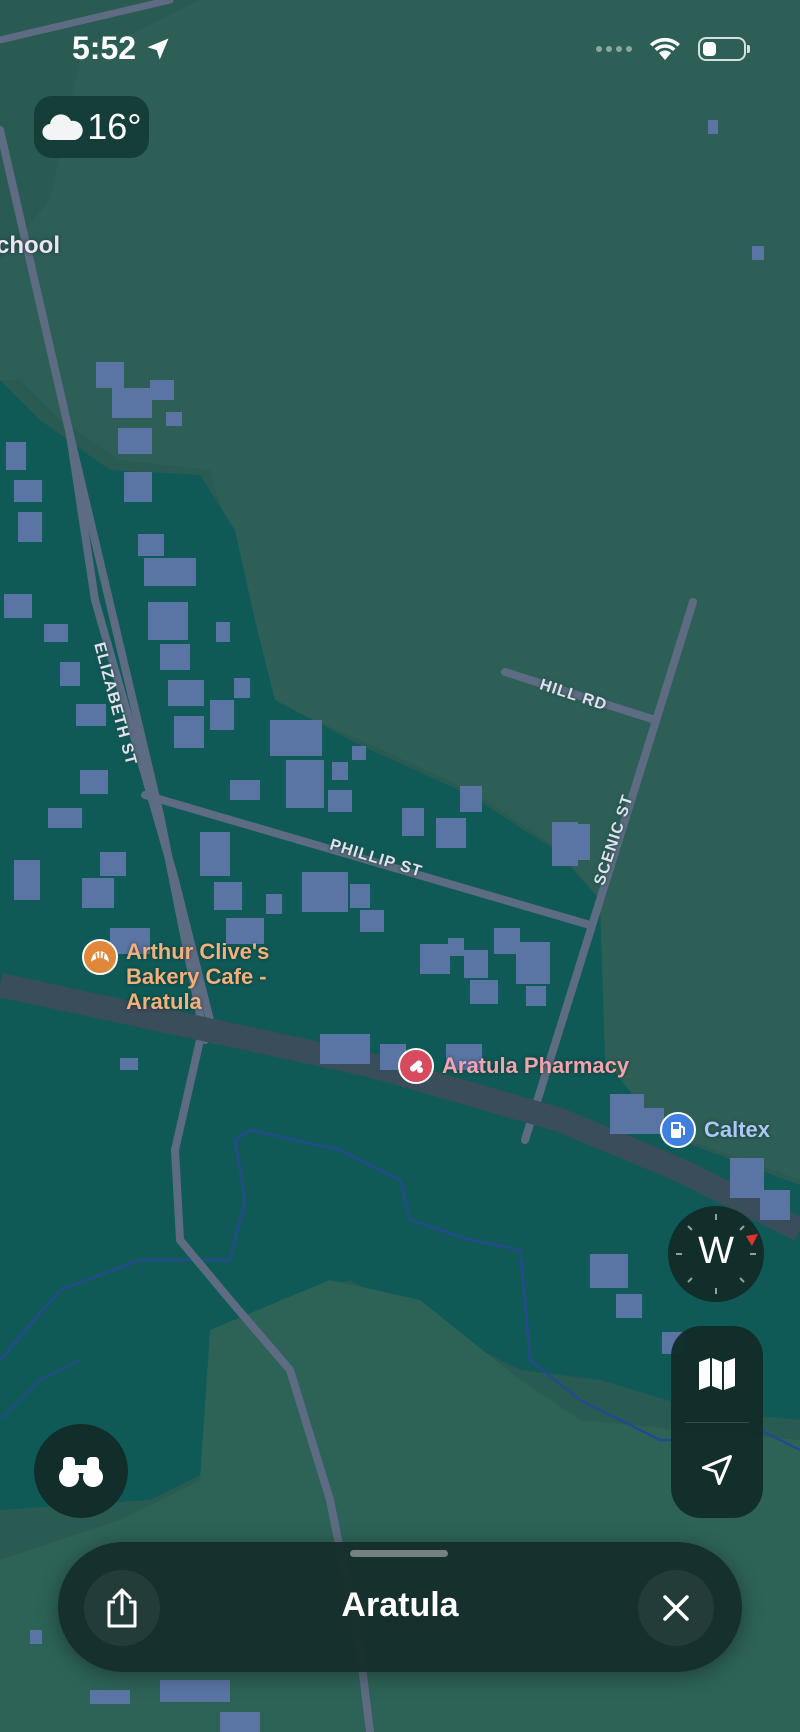  Describe the element at coordinates (399, 1553) in the screenshot. I see `sheet-grabber` at that location.